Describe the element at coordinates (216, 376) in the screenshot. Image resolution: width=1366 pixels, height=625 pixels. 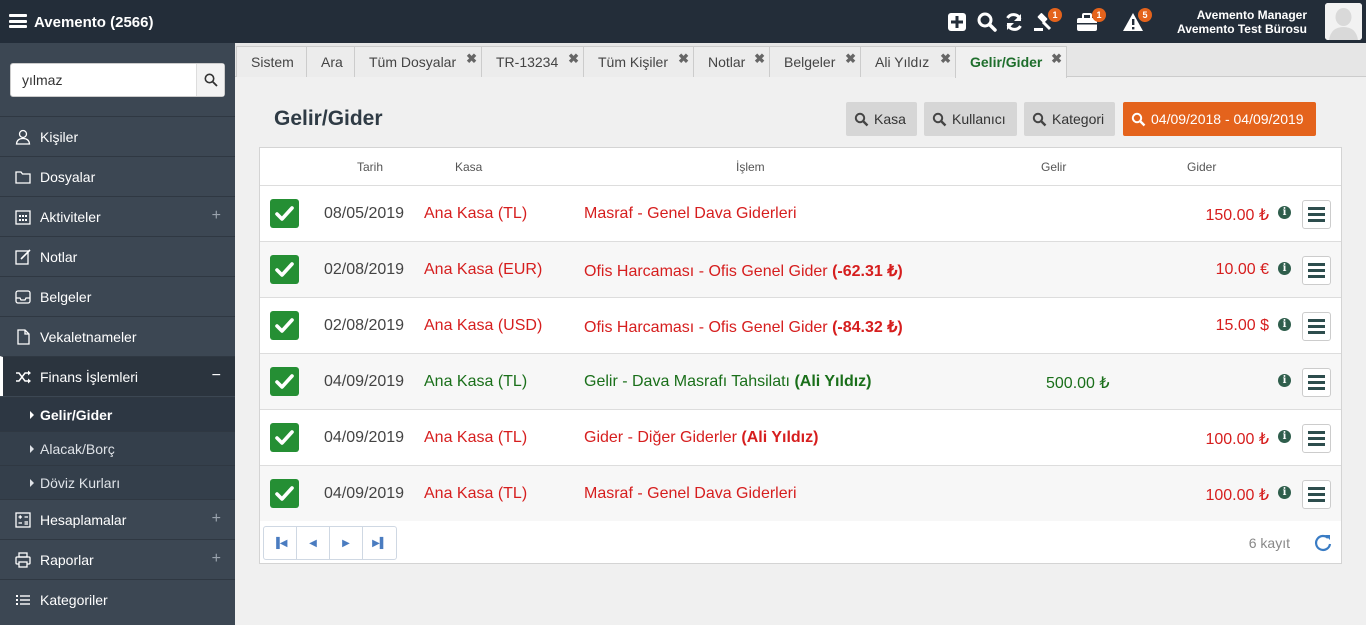
I see `collapse-icon: −` at that location.